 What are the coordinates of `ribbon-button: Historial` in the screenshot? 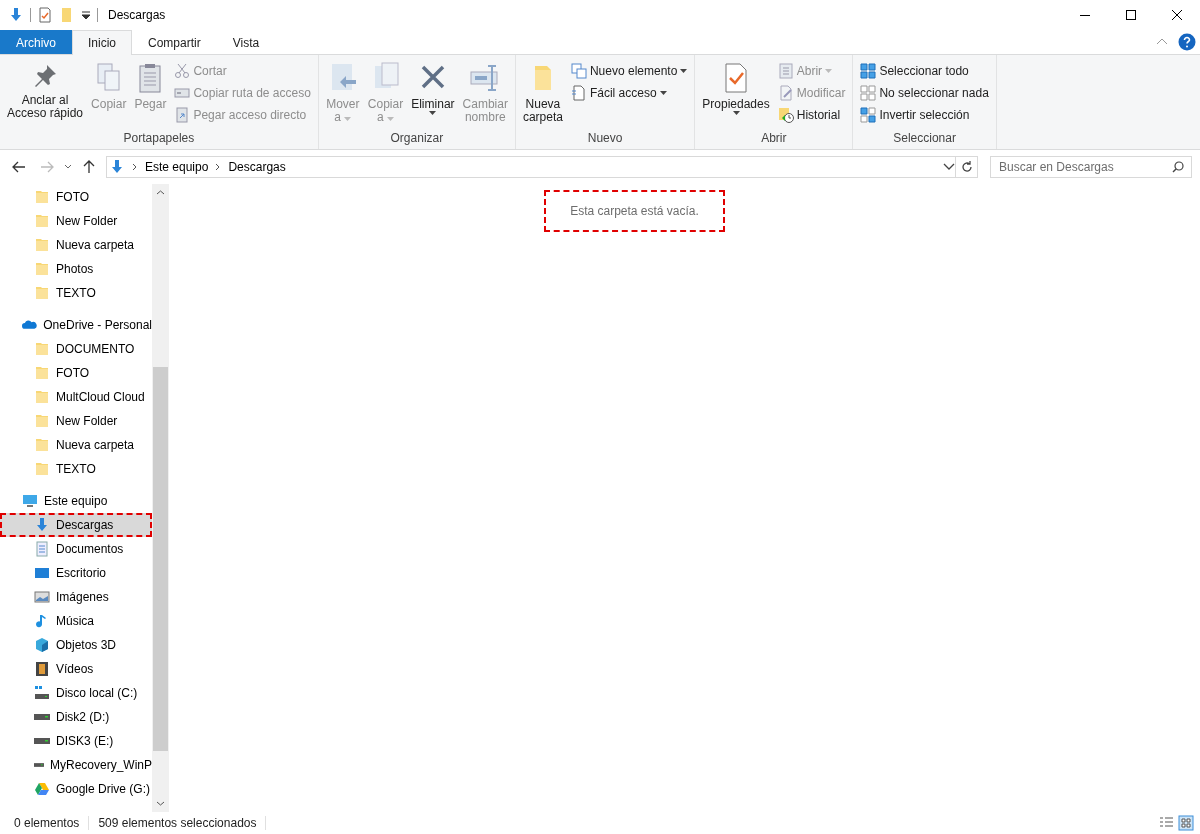 It's located at (811, 115).